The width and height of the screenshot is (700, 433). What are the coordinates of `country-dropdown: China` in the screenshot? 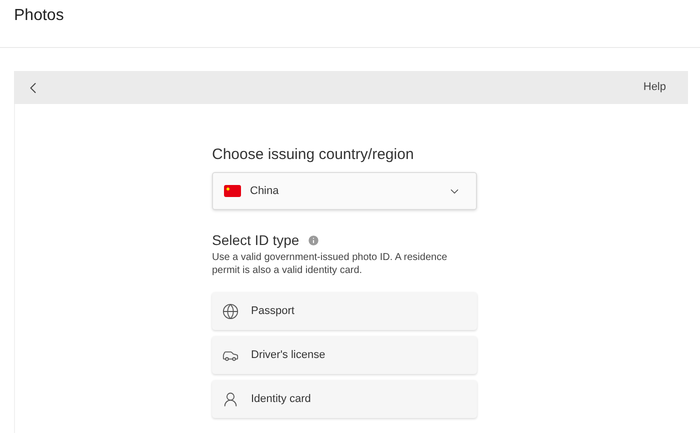 It's located at (344, 191).